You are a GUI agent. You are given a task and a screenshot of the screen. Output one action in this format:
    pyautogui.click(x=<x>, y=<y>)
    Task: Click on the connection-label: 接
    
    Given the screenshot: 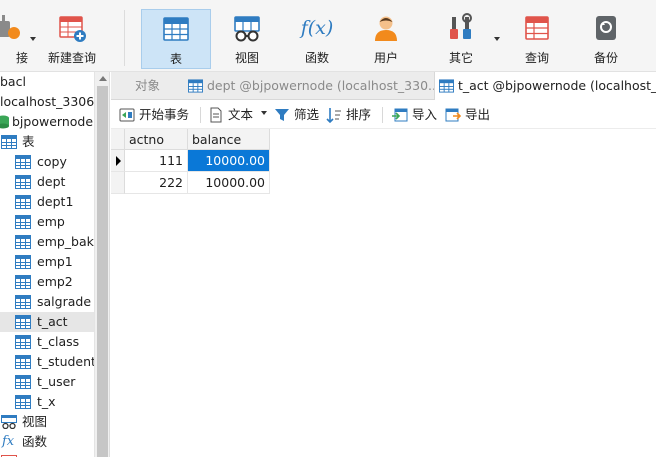 What is the action you would take?
    pyautogui.click(x=21, y=58)
    